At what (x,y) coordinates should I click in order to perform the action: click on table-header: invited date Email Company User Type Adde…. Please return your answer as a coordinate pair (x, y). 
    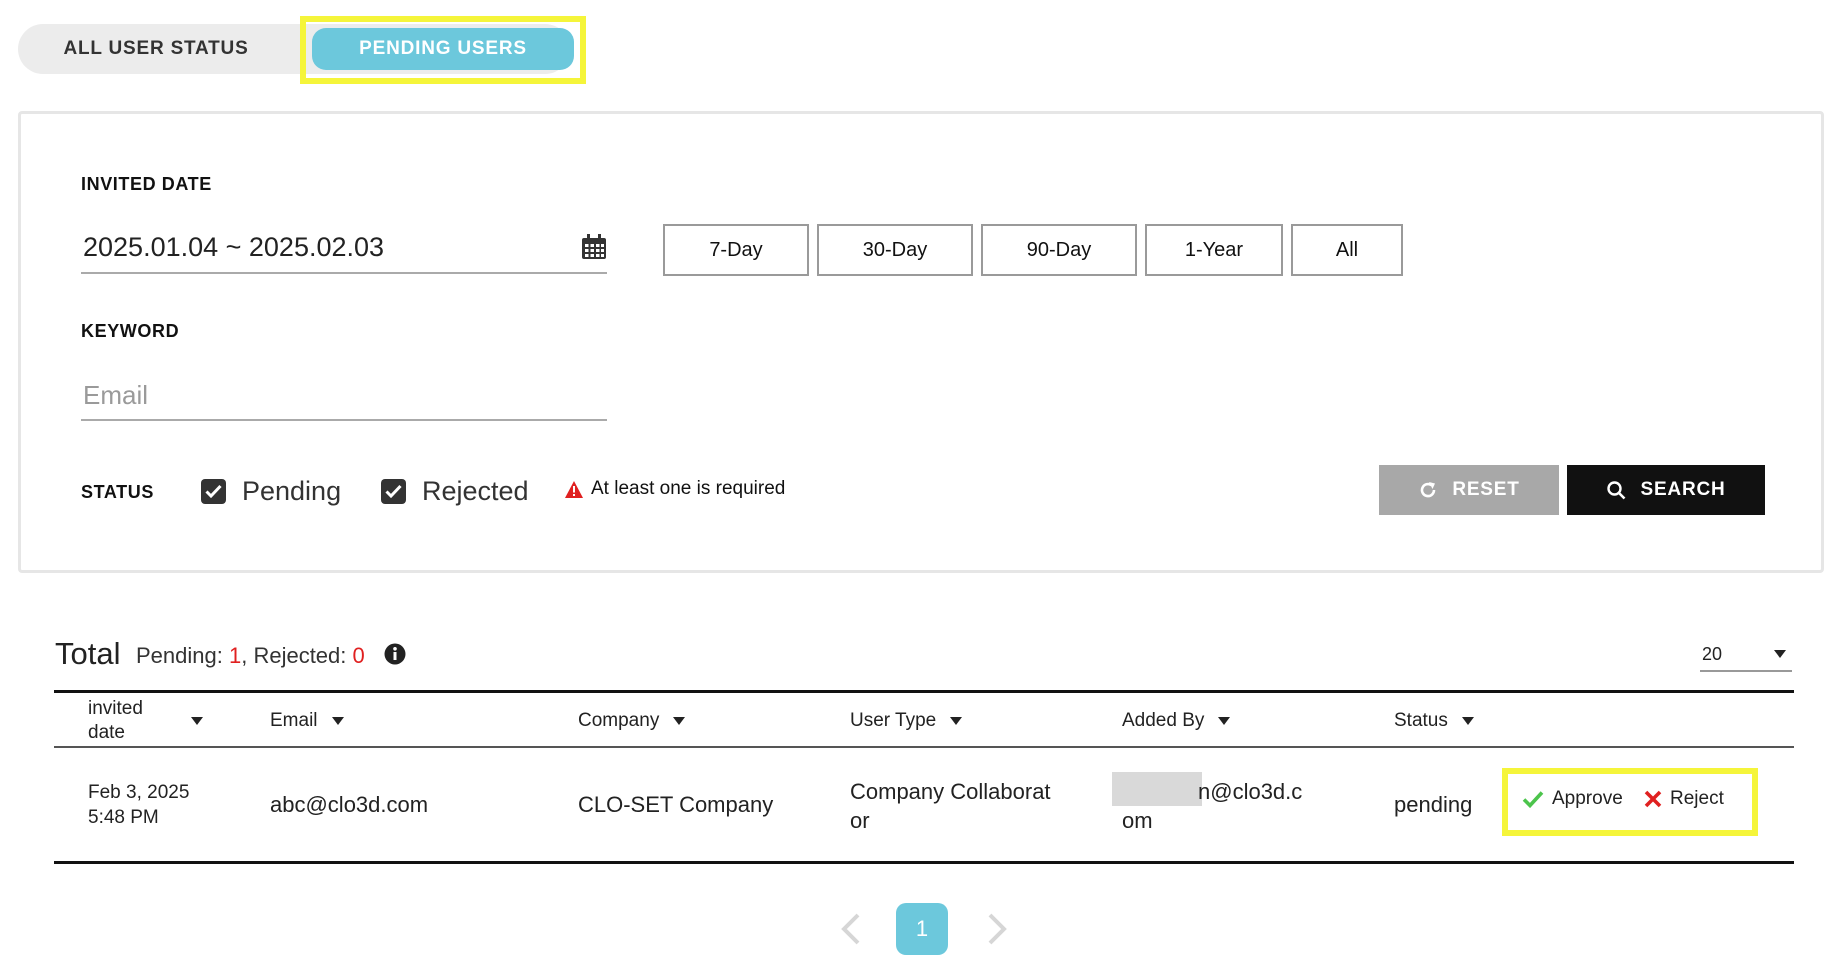
    Looking at the image, I should click on (924, 719).